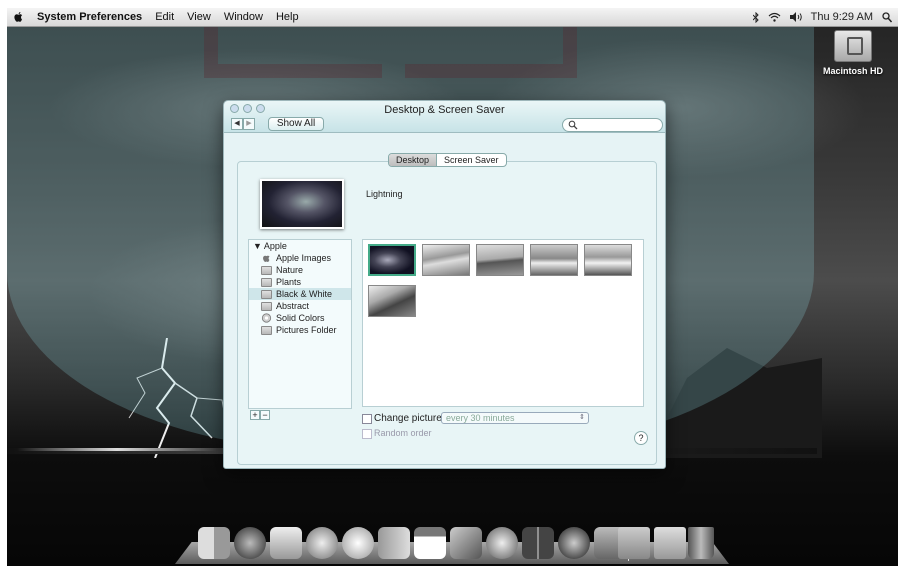 This screenshot has height=566, width=899. What do you see at coordinates (266, 318) in the screenshot?
I see `color-wheel-icon` at bounding box center [266, 318].